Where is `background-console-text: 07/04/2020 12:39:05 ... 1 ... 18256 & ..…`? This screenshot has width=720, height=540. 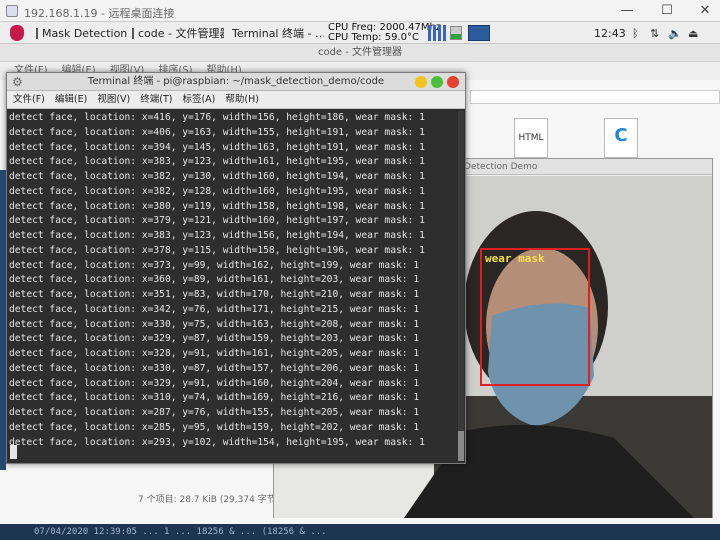
background-console-text: 07/04/2020 12:39:05 ... 1 ... 18256 & ..… is located at coordinates (360, 532).